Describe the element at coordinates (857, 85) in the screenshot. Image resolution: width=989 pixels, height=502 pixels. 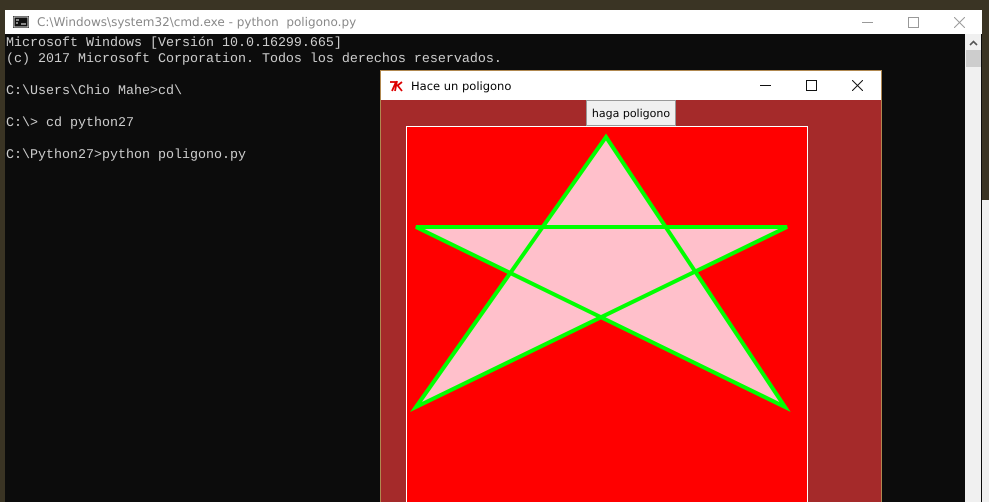
I see `close-icon` at that location.